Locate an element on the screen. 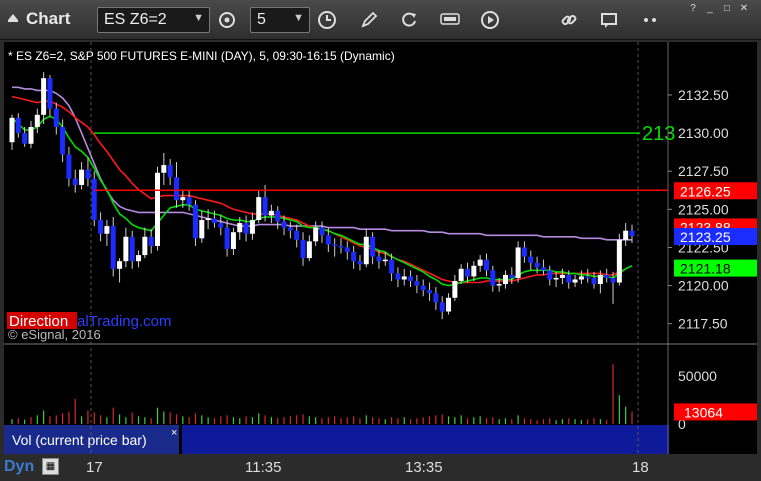 Image resolution: width=761 pixels, height=481 pixels. price-tag-green: 2121.18 is located at coordinates (705, 269).